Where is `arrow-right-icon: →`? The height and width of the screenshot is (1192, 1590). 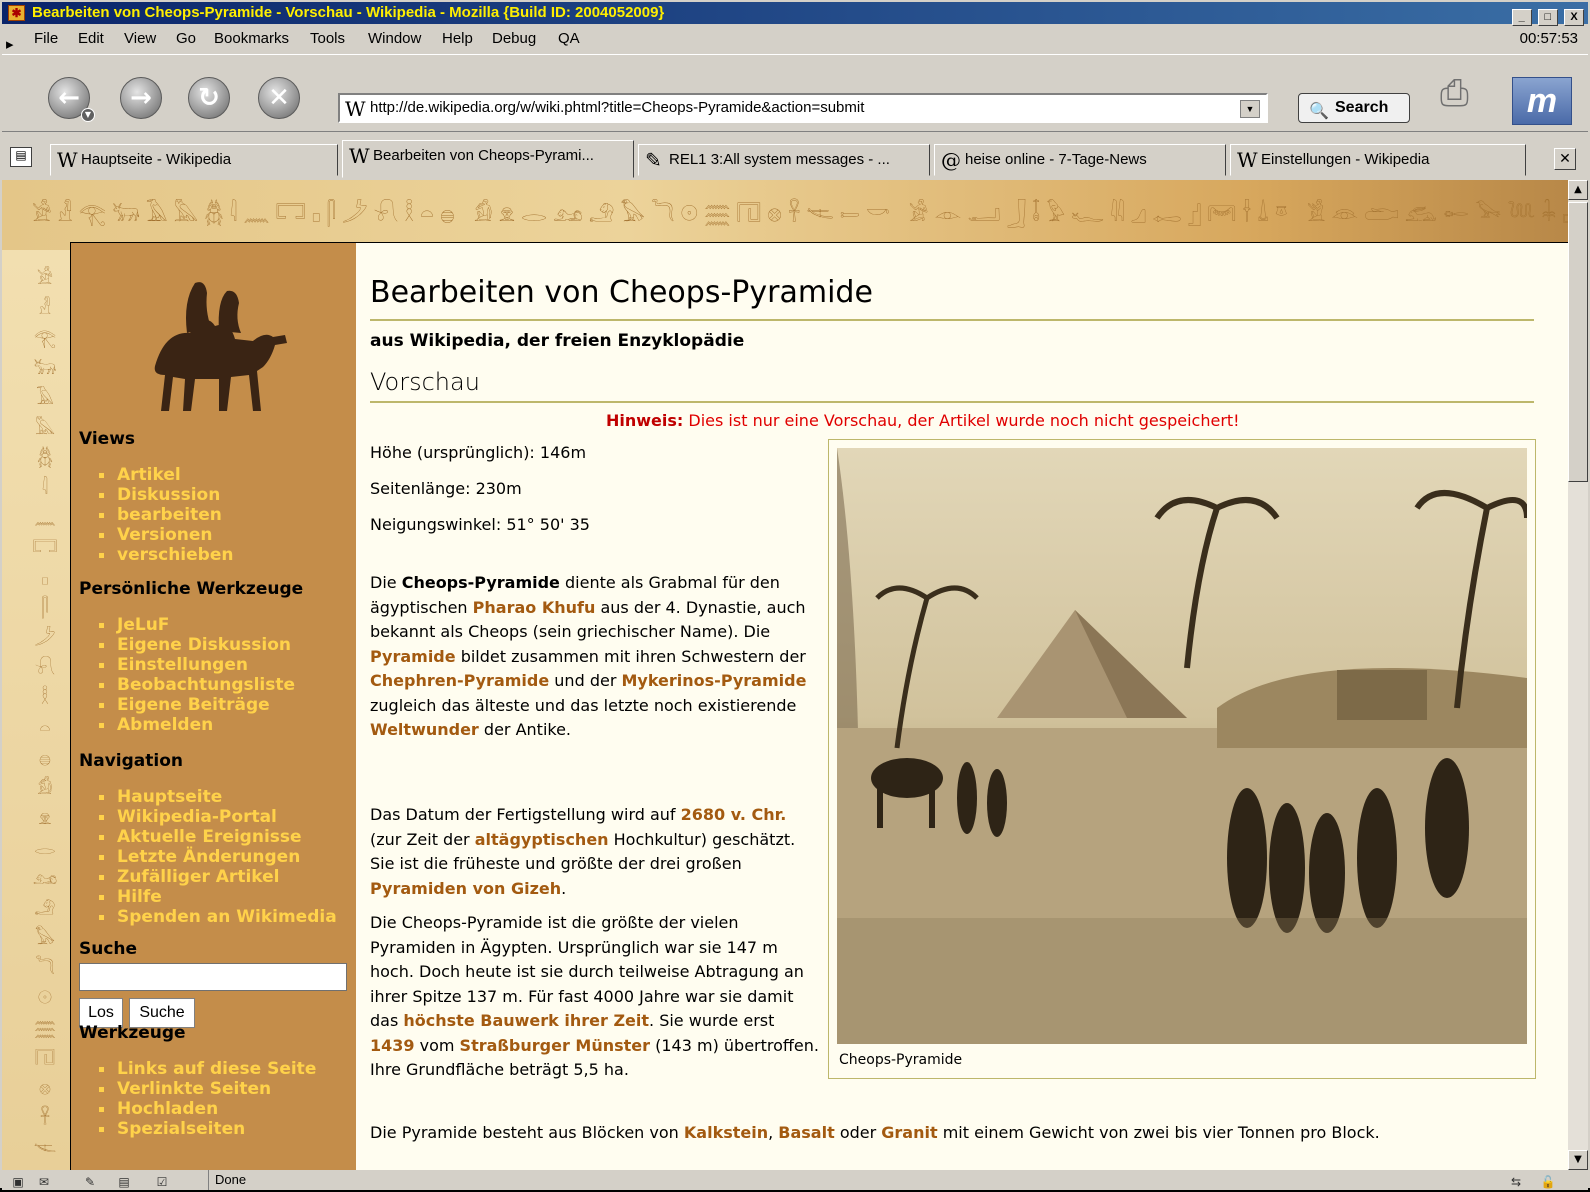 arrow-right-icon: → is located at coordinates (141, 98).